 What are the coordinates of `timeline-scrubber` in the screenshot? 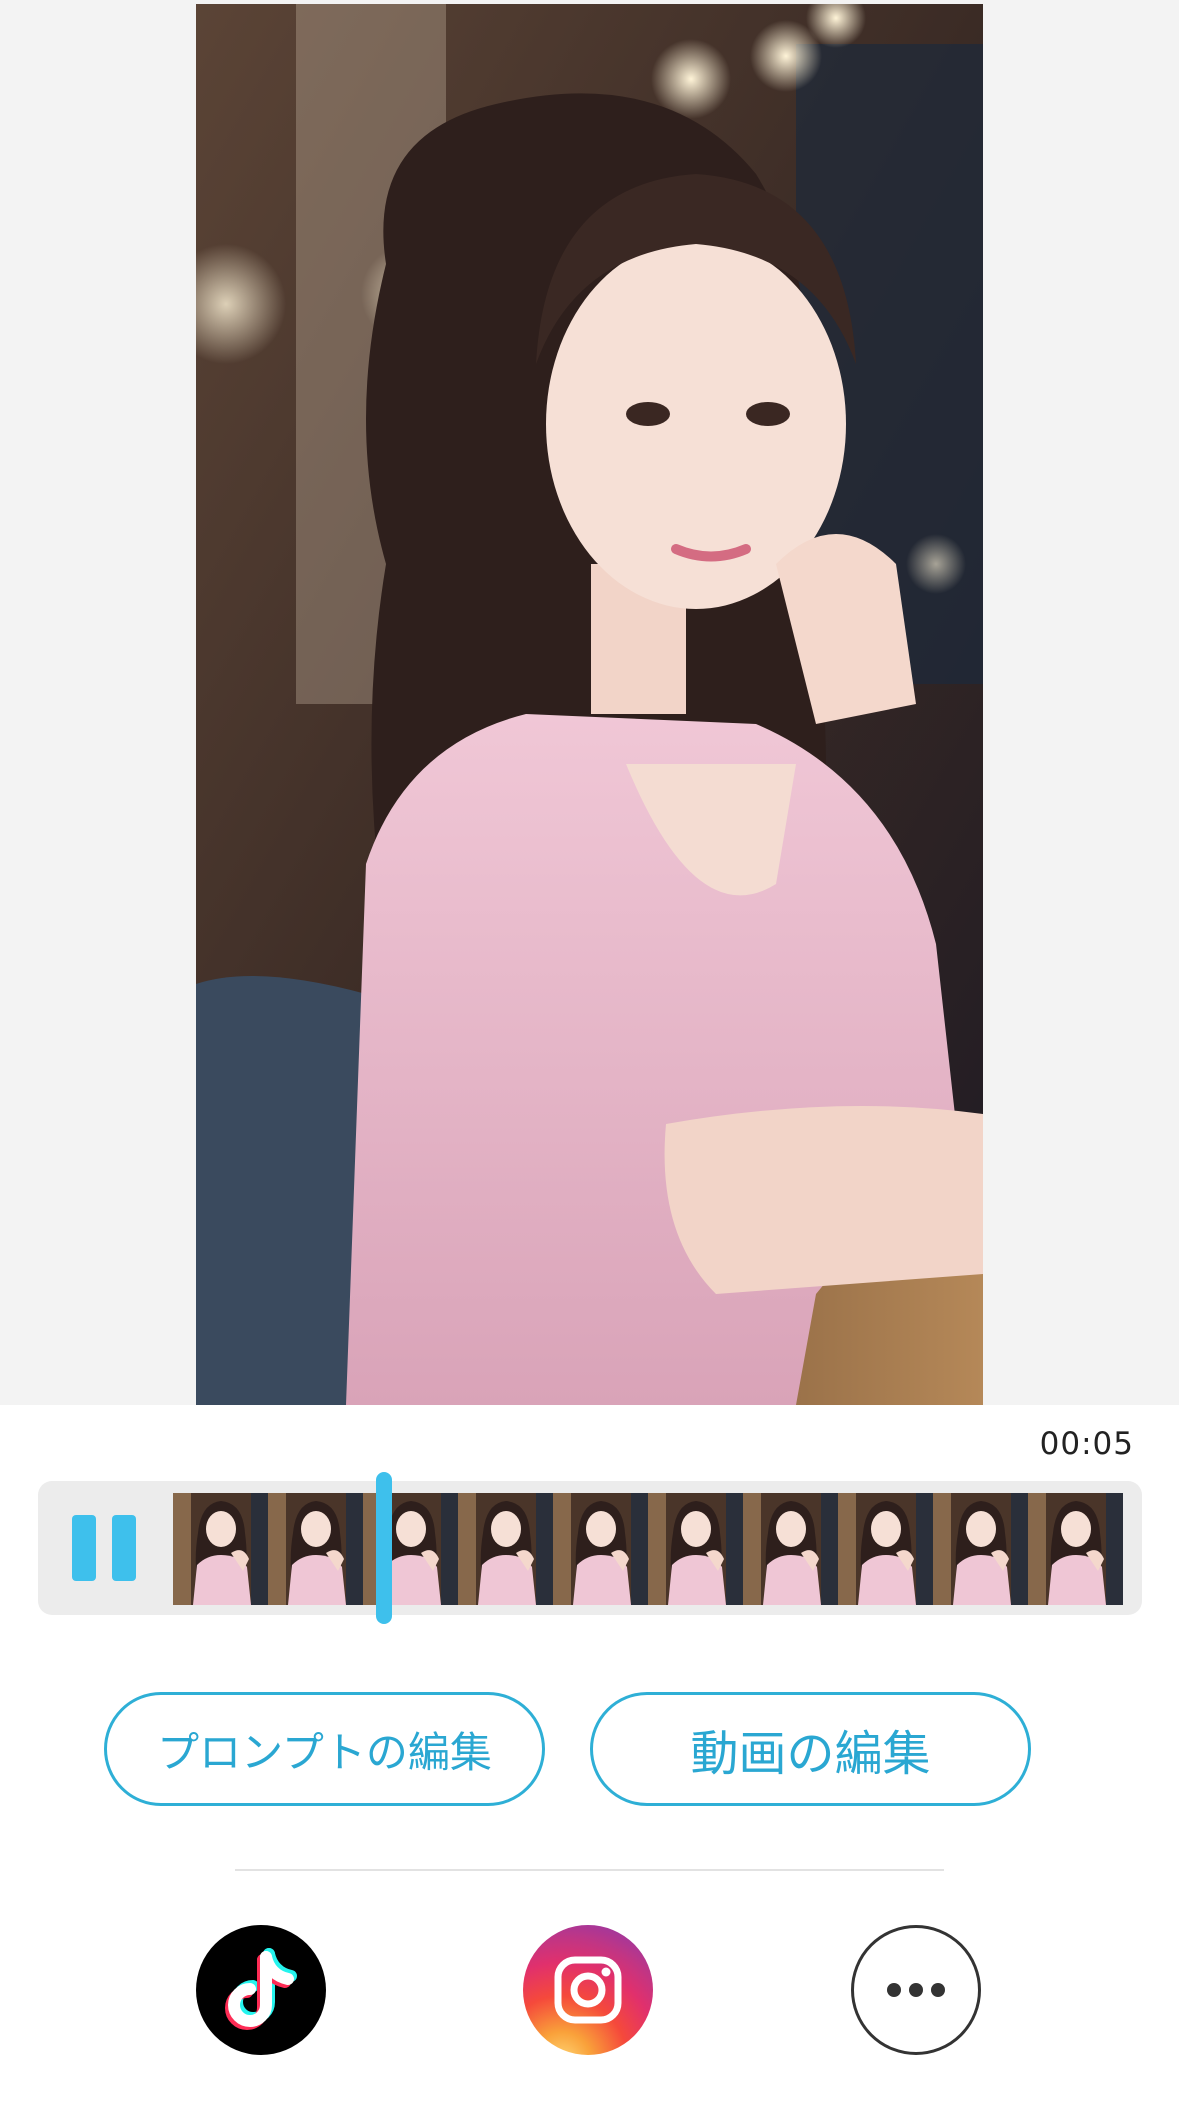 It's located at (590, 1548).